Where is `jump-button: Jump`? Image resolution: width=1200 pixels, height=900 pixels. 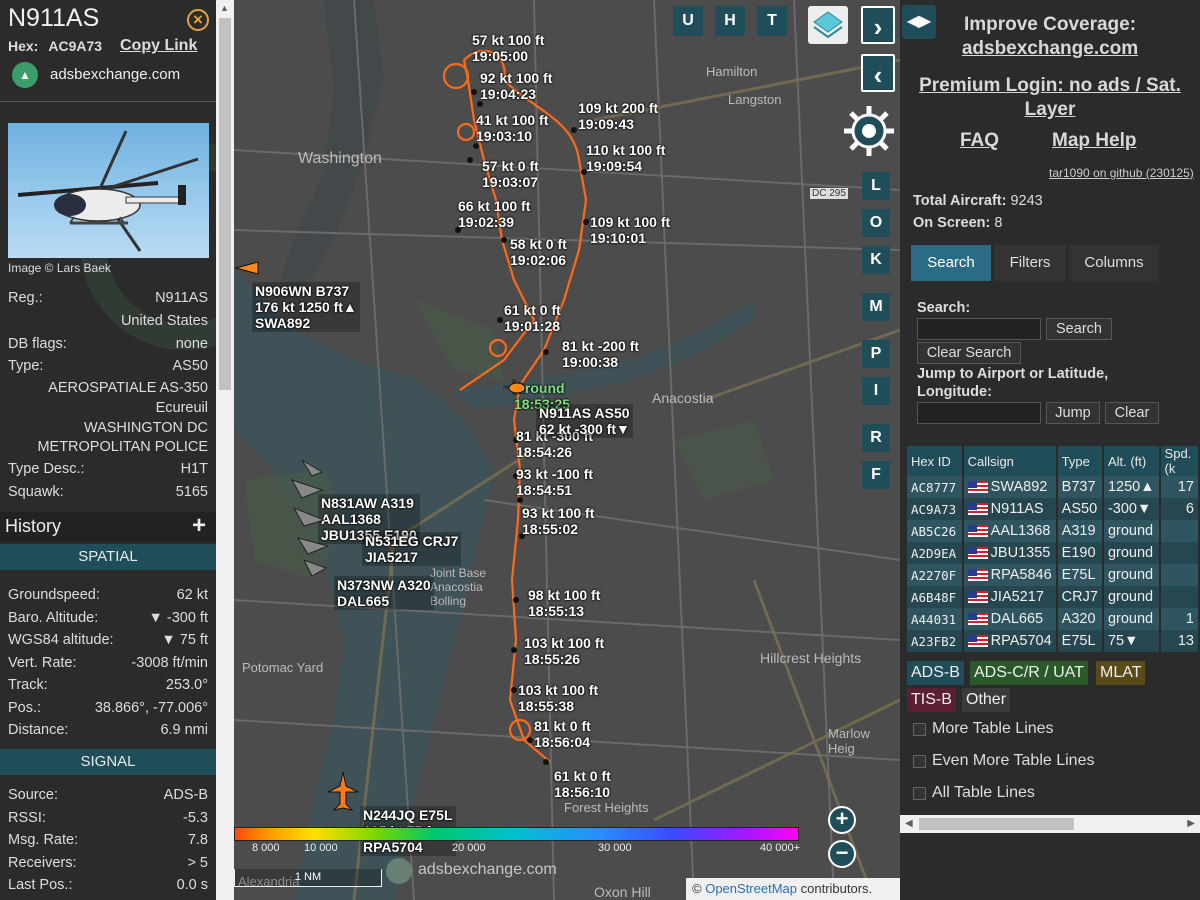
jump-button: Jump is located at coordinates (1073, 413).